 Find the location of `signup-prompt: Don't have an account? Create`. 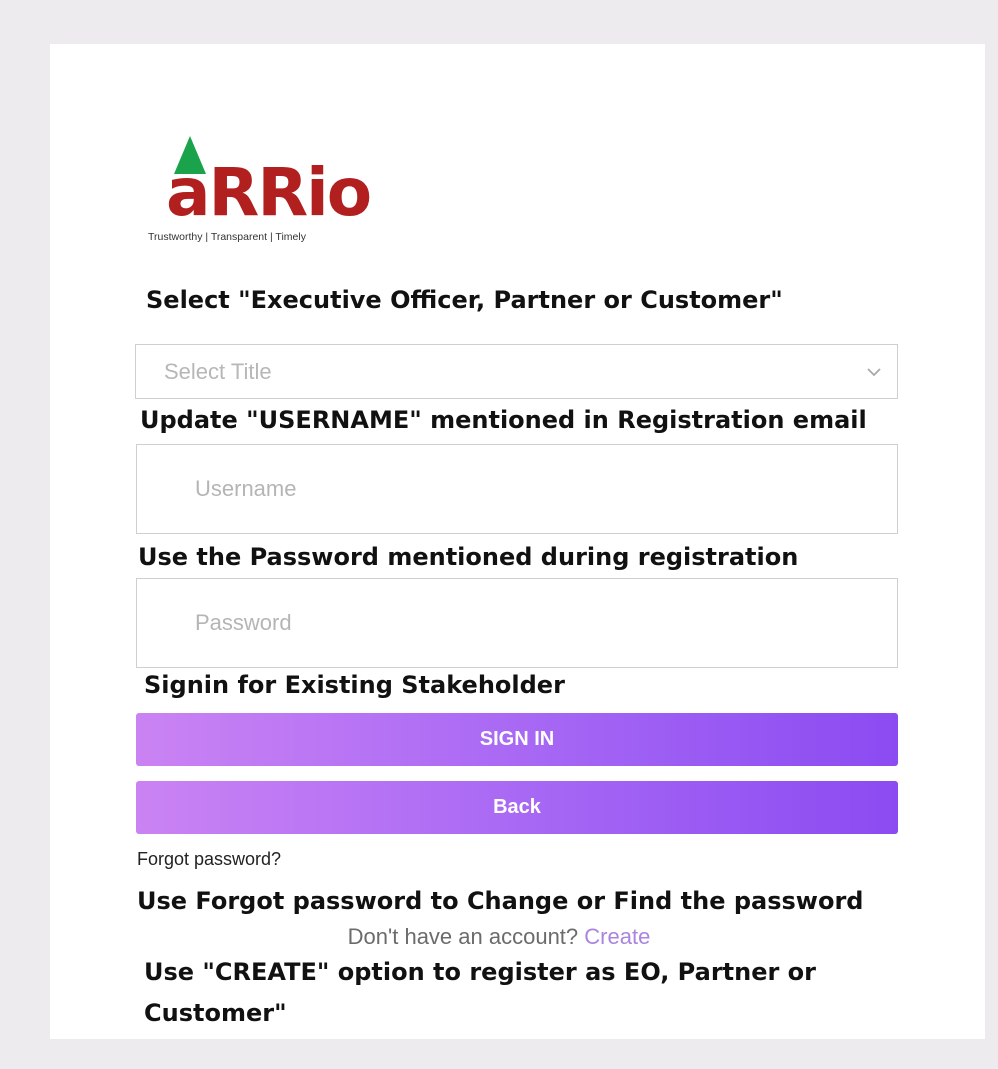

signup-prompt: Don't have an account? Create is located at coordinates (499, 937).